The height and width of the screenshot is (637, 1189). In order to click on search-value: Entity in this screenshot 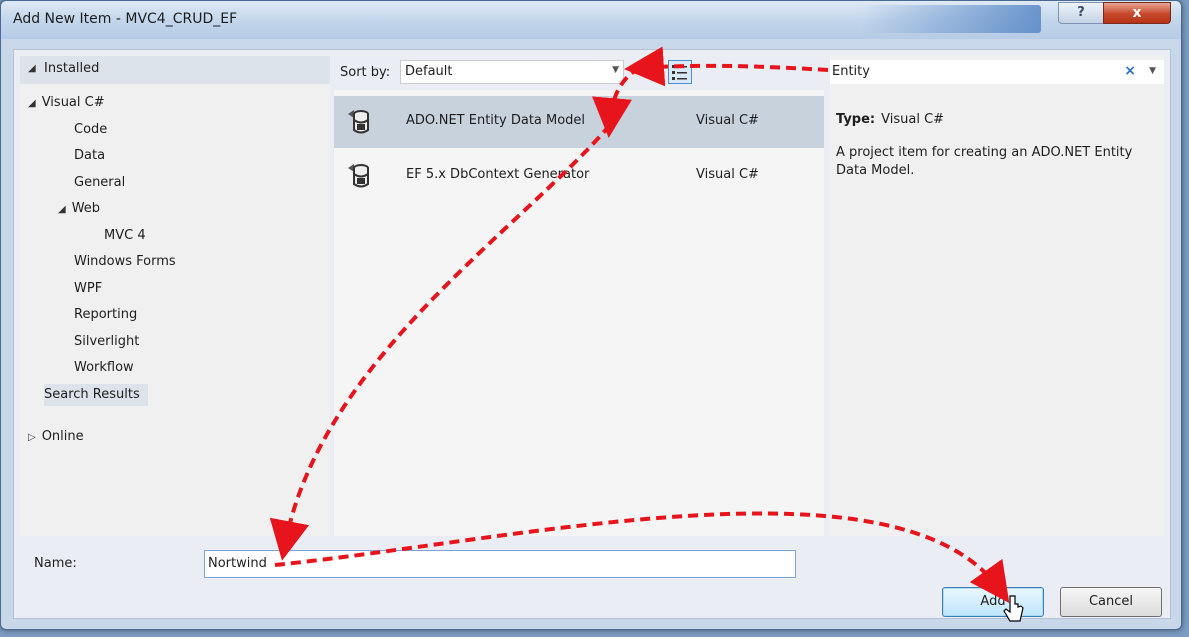, I will do `click(851, 71)`.